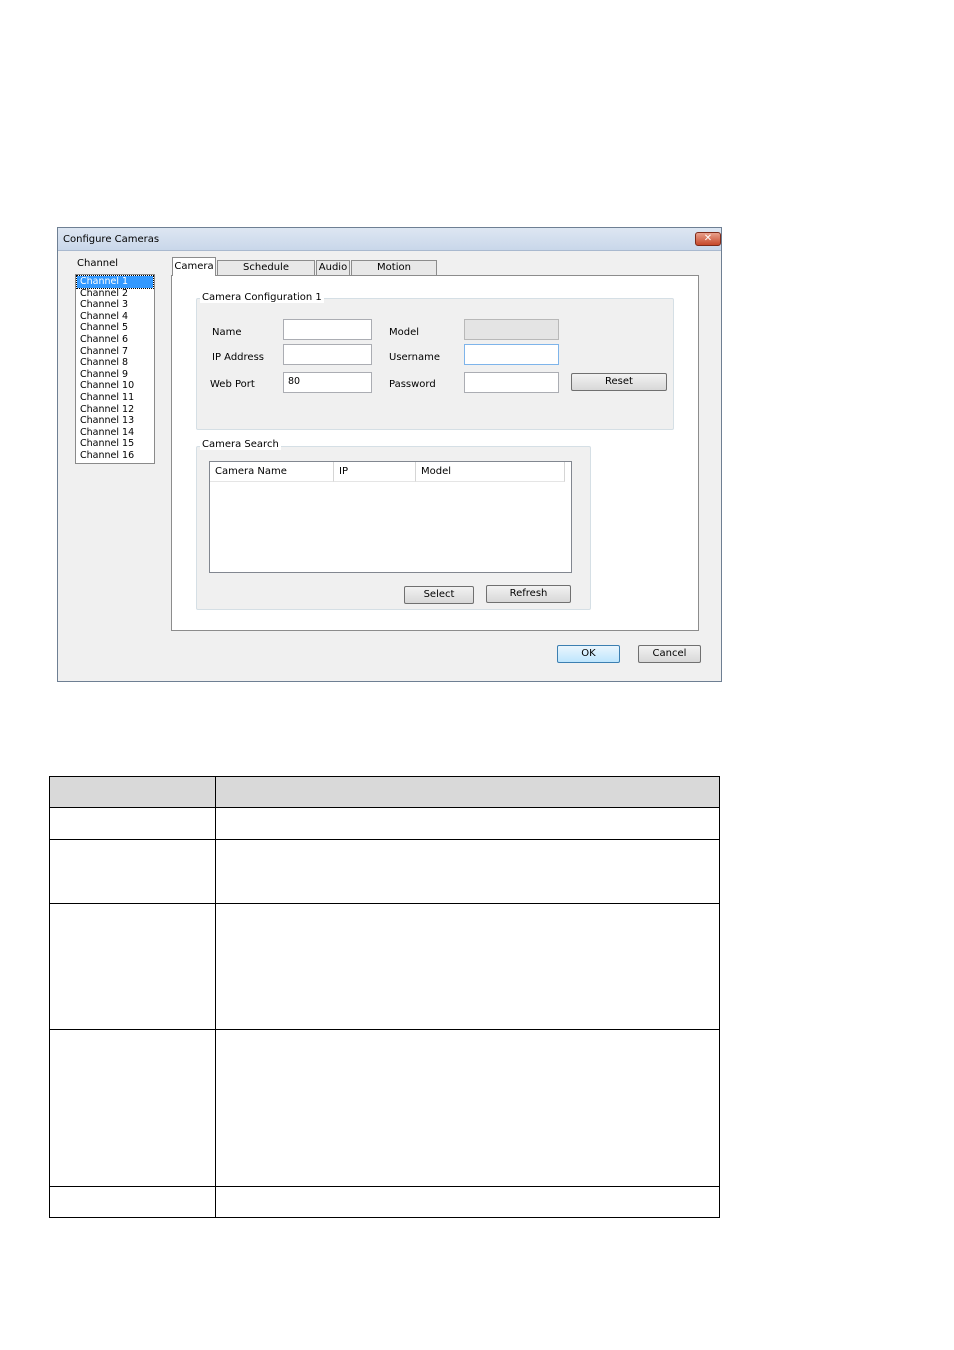 The image size is (954, 1350). What do you see at coordinates (327, 329) in the screenshot?
I see `name-input` at bounding box center [327, 329].